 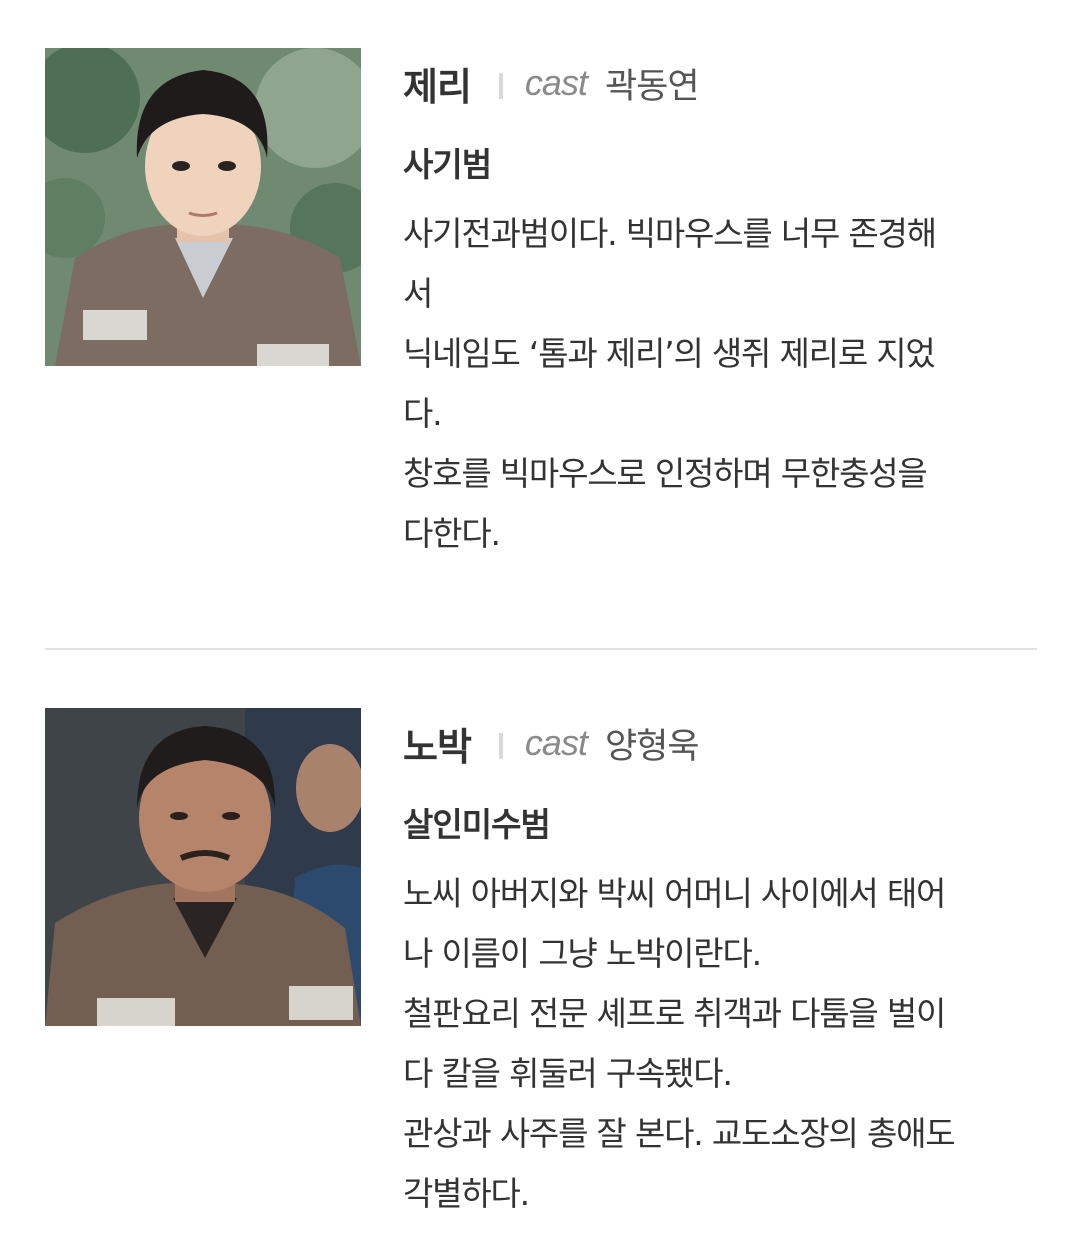 I want to click on character-role: 살인미수범, so click(x=477, y=824).